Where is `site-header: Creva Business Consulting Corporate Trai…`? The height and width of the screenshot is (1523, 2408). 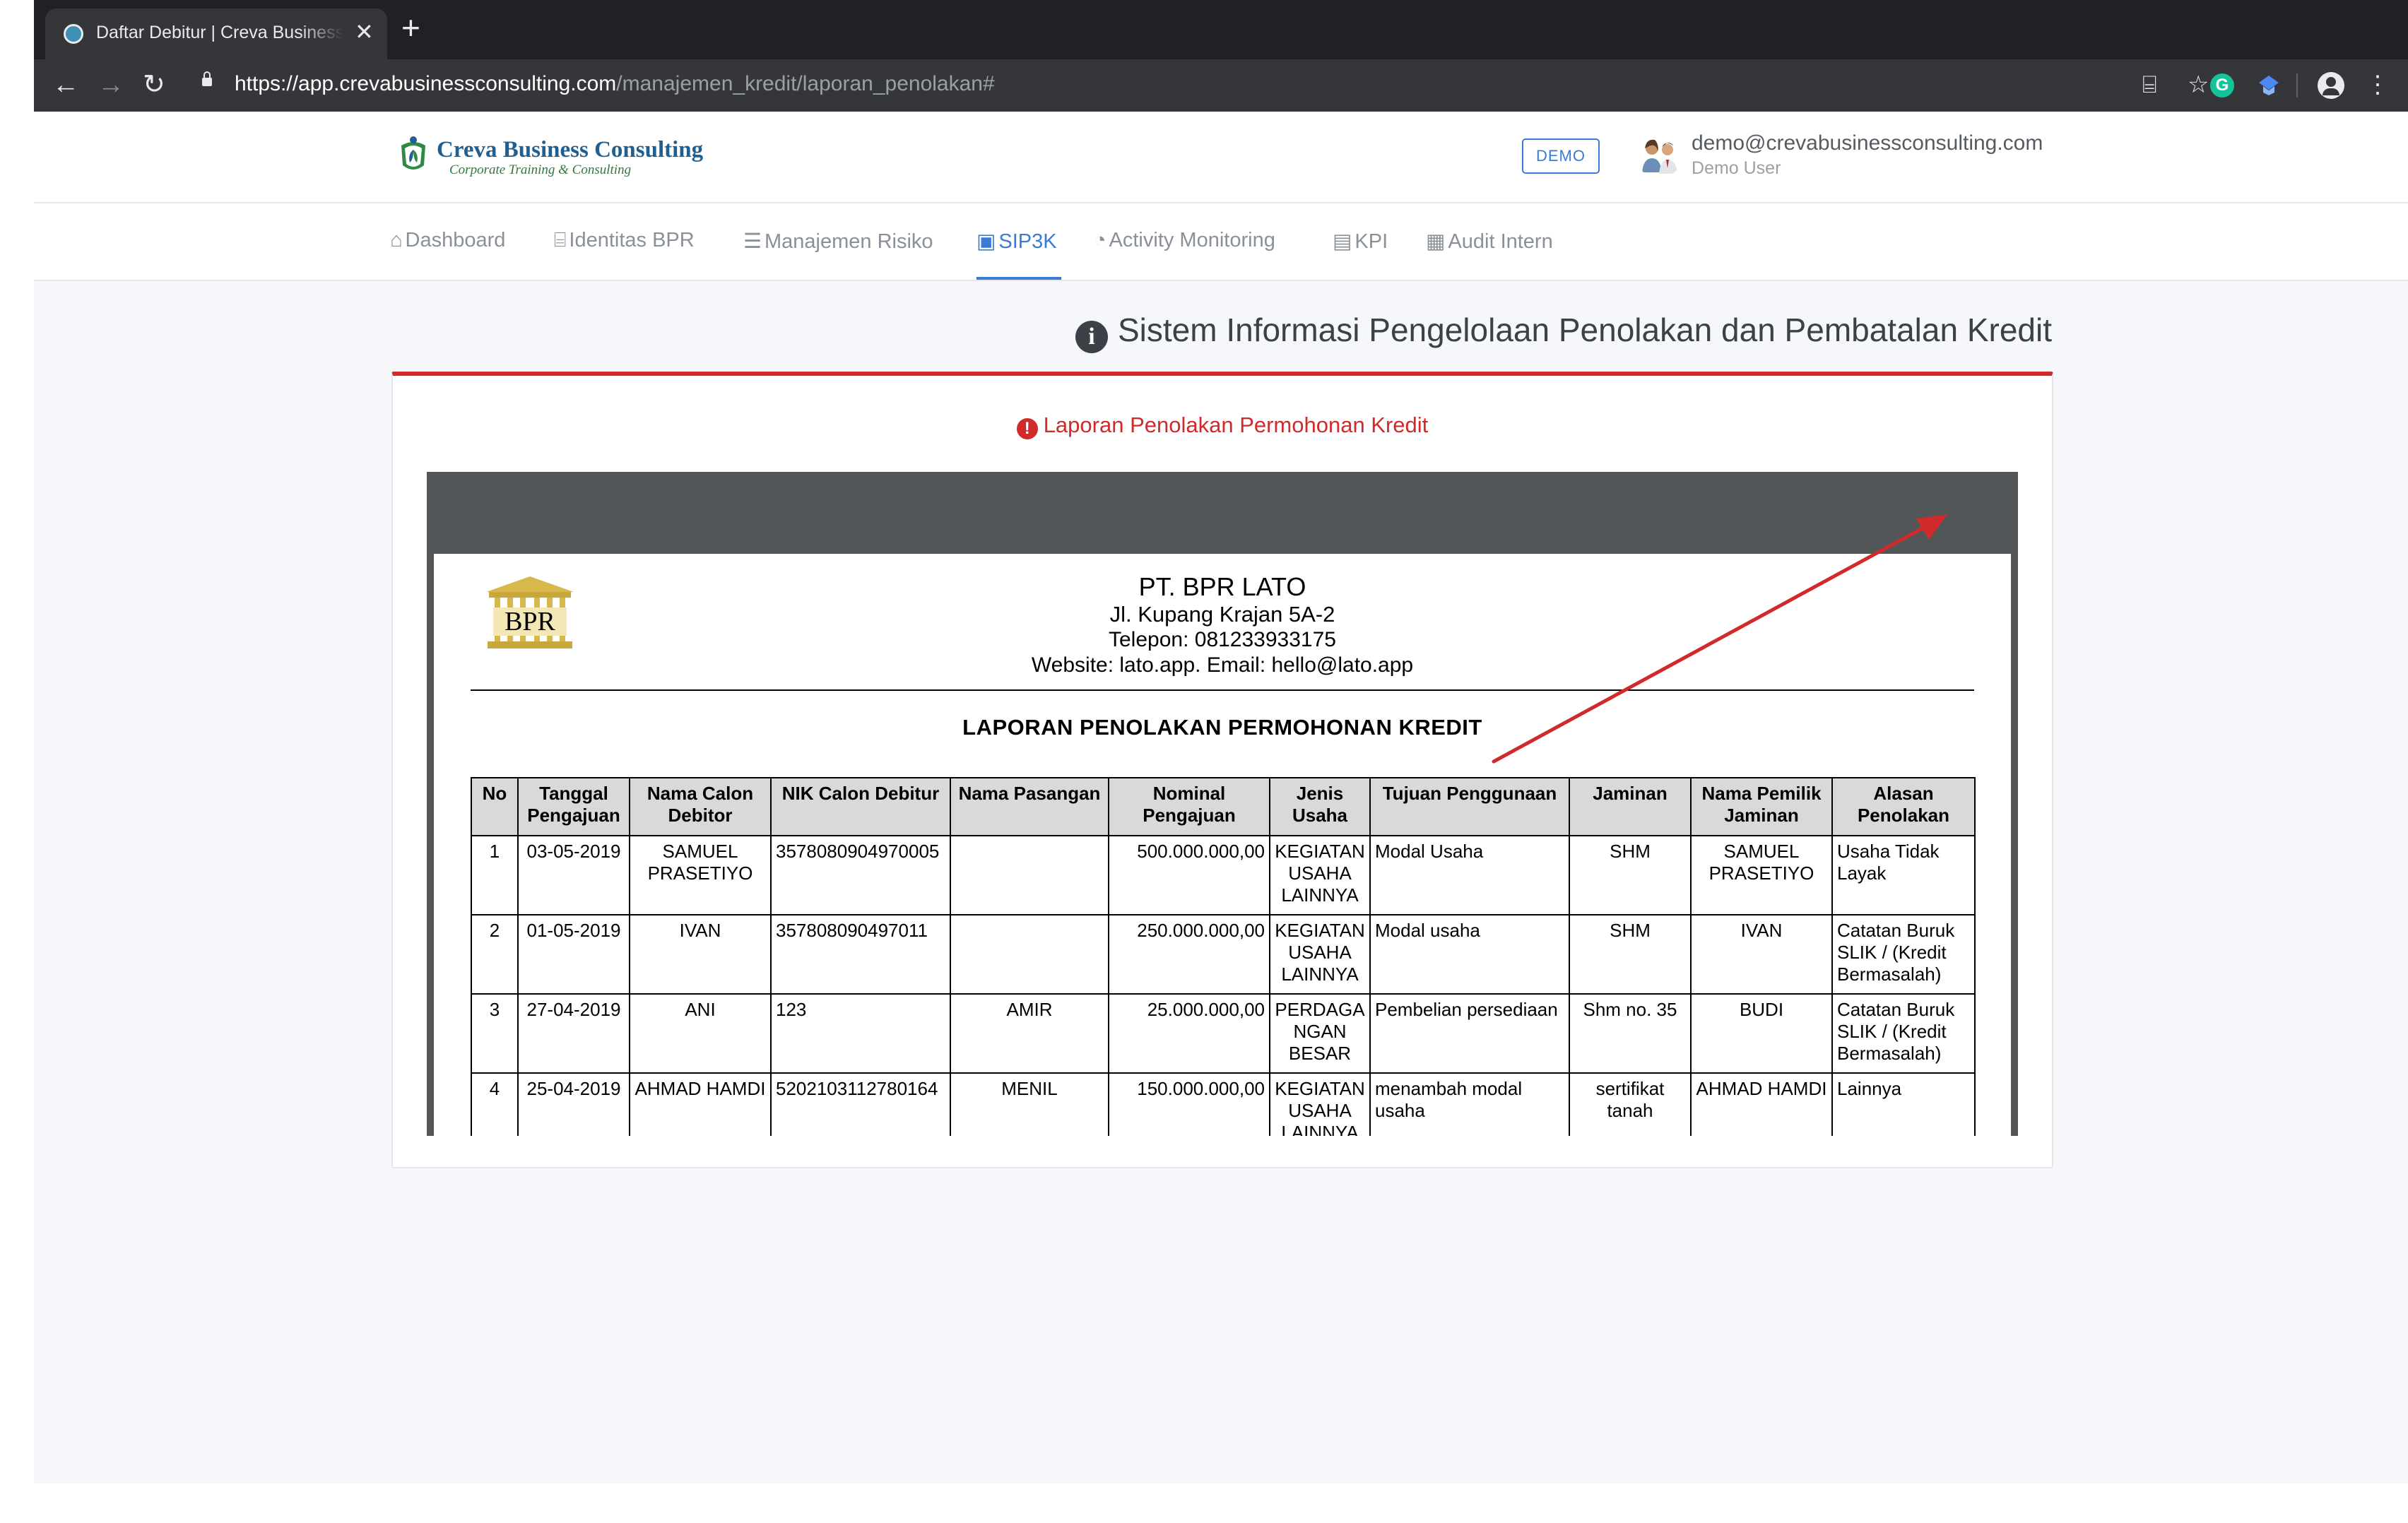
site-header: Creva Business Consulting Corporate Trai… is located at coordinates (1221, 157).